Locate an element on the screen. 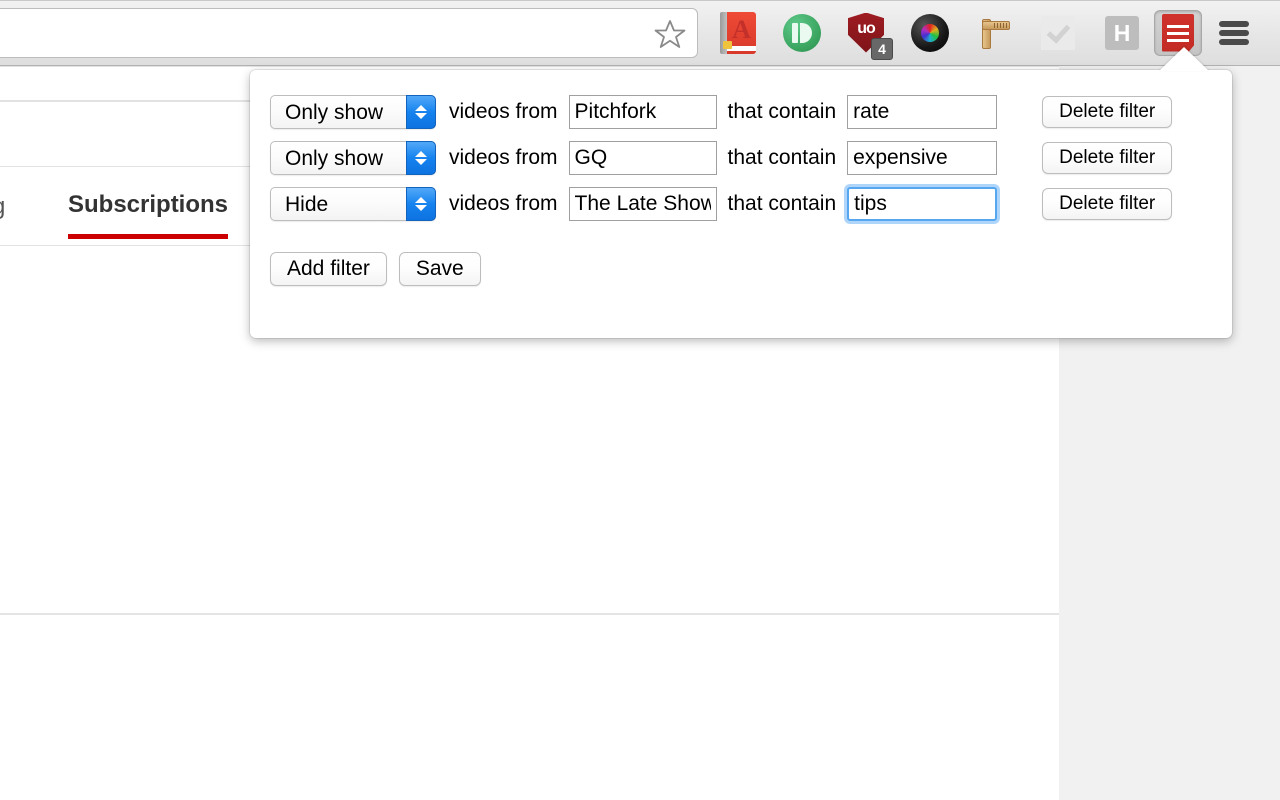 The image size is (1280, 800). pushbullet-extension-icon is located at coordinates (802, 33).